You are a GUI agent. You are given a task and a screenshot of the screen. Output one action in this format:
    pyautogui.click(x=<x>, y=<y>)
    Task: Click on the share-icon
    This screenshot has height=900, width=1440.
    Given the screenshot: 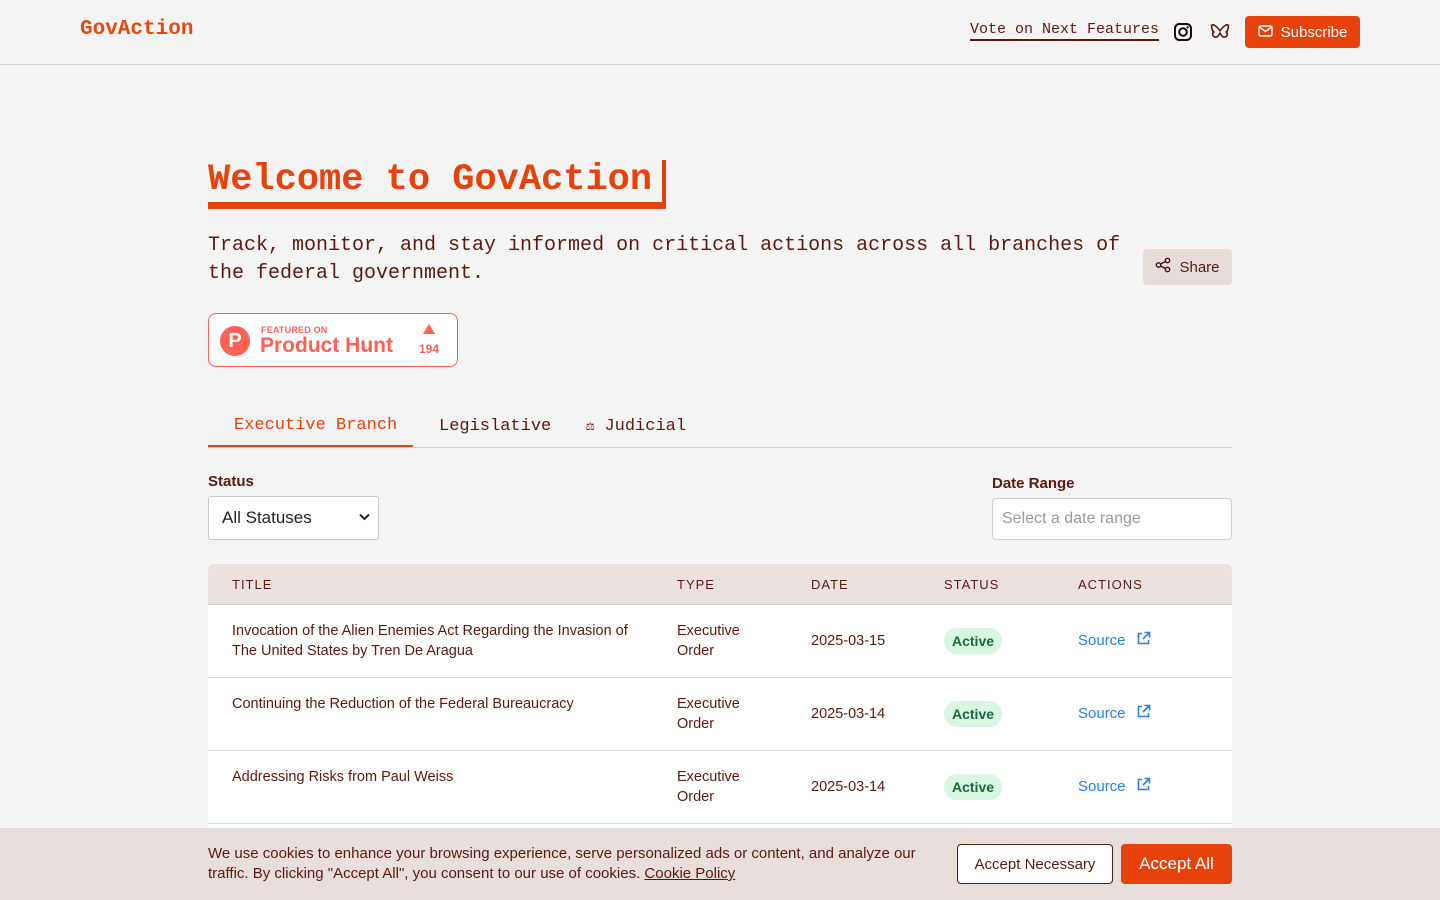 What is the action you would take?
    pyautogui.click(x=1163, y=267)
    